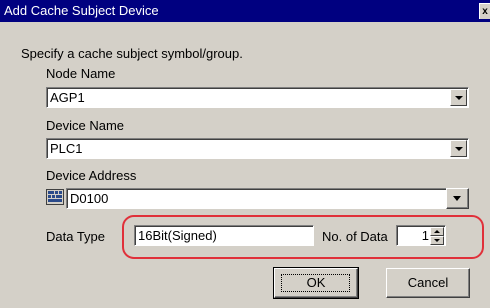  Describe the element at coordinates (55, 197) in the screenshot. I see `device-address-input-icon` at that location.